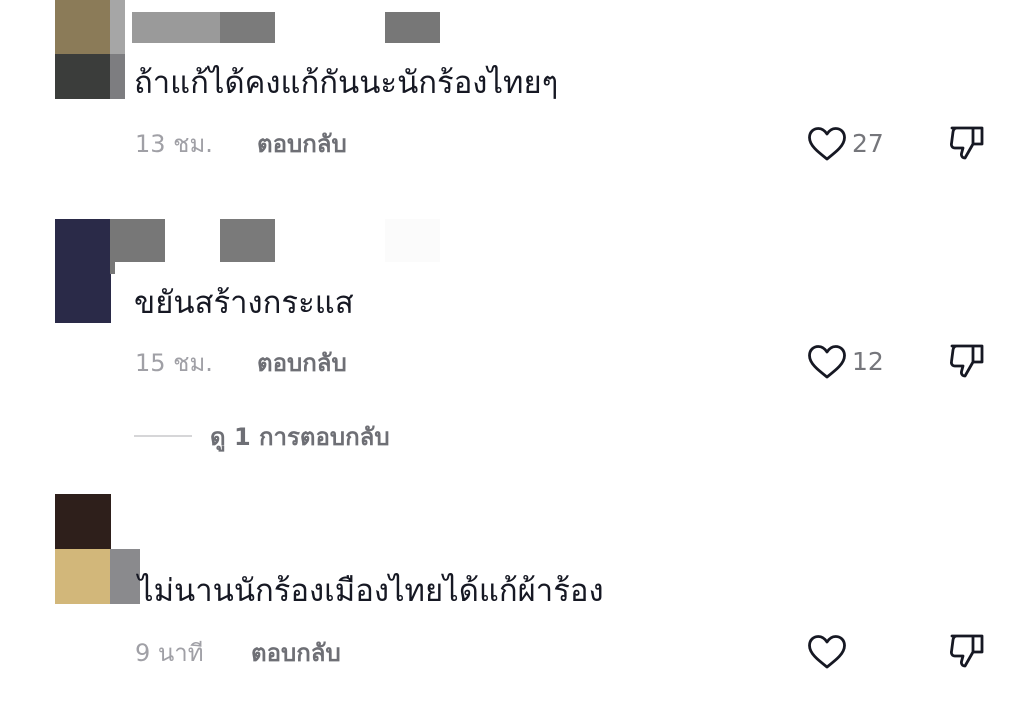 The width and height of the screenshot is (1024, 703). What do you see at coordinates (346, 83) in the screenshot?
I see `comment-text: ถ้าแก้ได้คงแก้กันนะนักร้องไทยๆ` at bounding box center [346, 83].